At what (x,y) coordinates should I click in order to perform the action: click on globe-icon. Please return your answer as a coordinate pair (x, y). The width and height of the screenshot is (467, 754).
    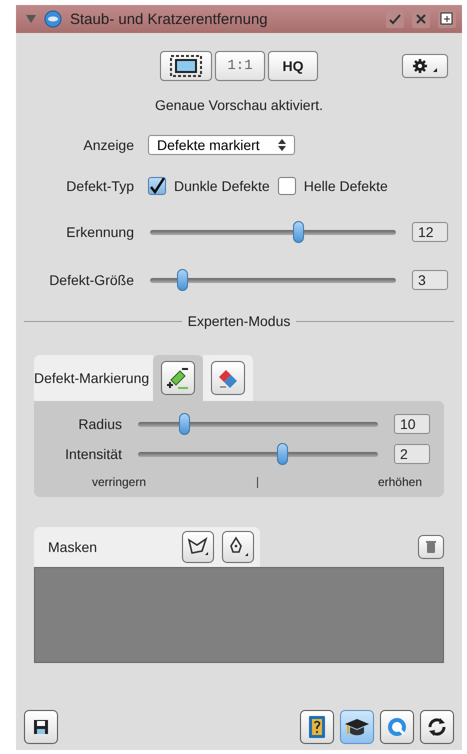
    Looking at the image, I should click on (53, 19).